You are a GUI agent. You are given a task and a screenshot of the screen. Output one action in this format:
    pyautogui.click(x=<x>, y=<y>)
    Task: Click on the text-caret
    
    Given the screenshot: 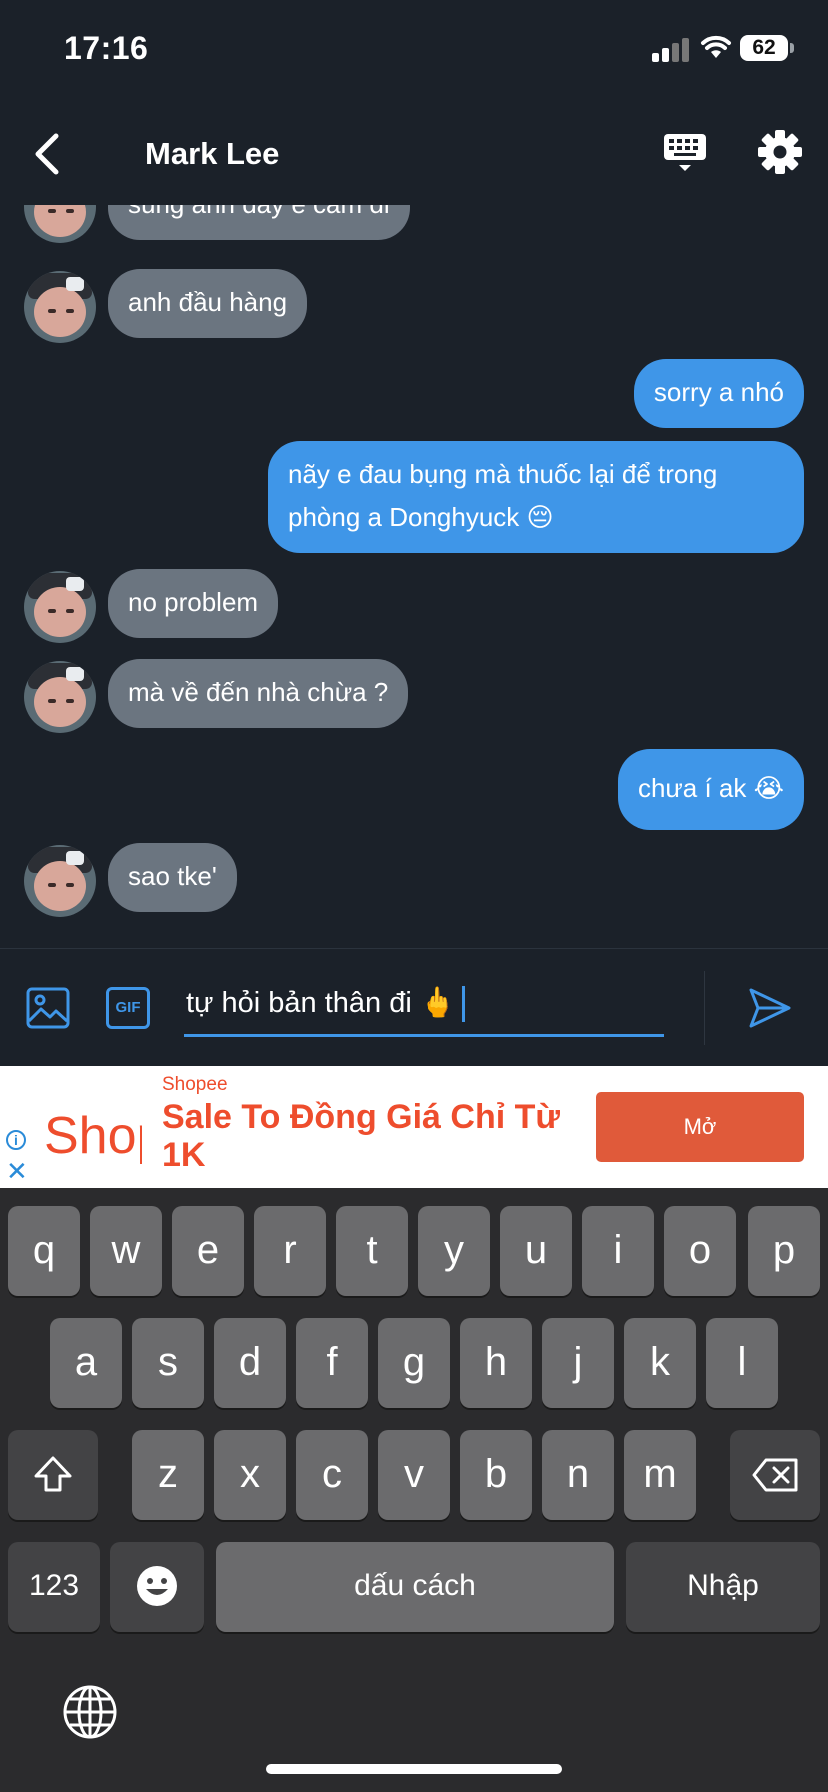 What is the action you would take?
    pyautogui.click(x=463, y=1004)
    